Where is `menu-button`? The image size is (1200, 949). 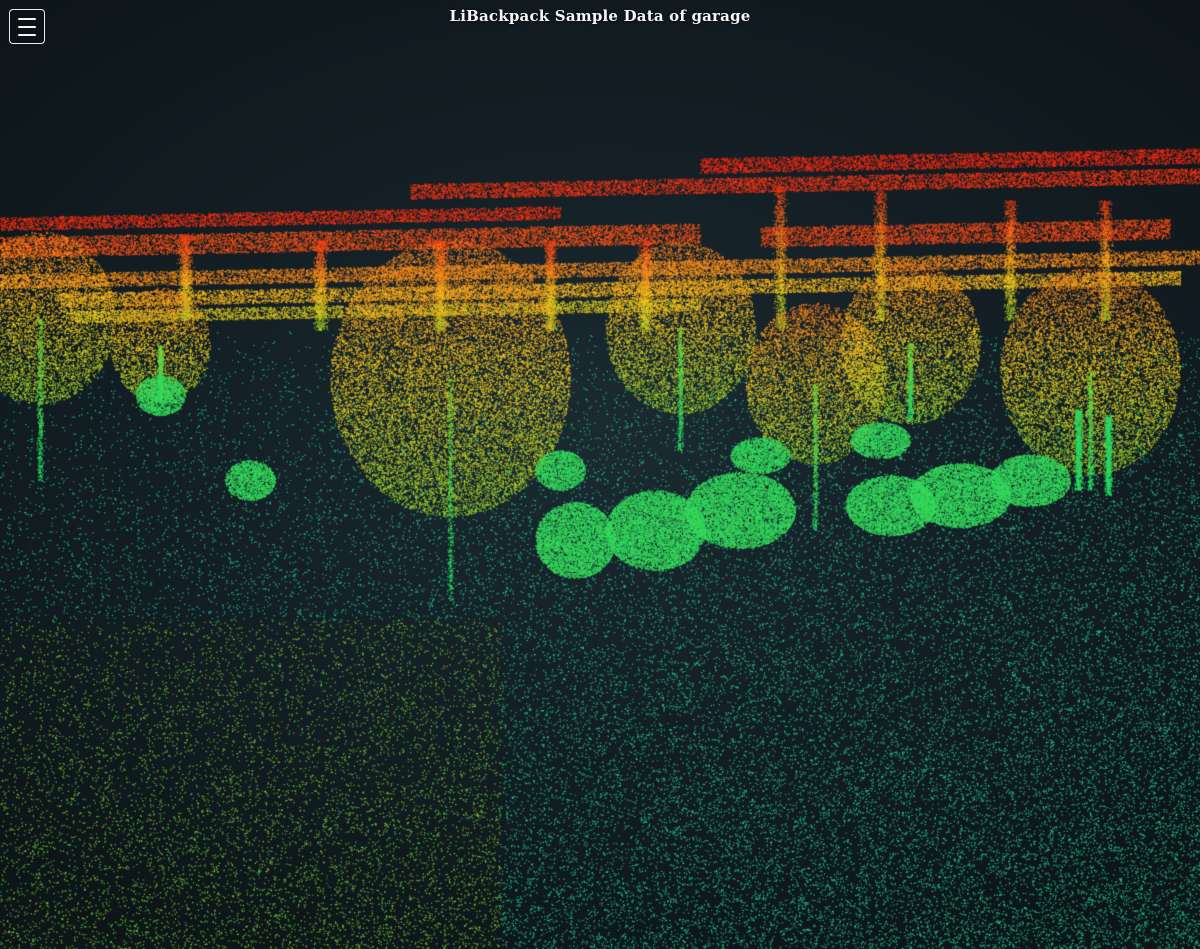 menu-button is located at coordinates (27, 26).